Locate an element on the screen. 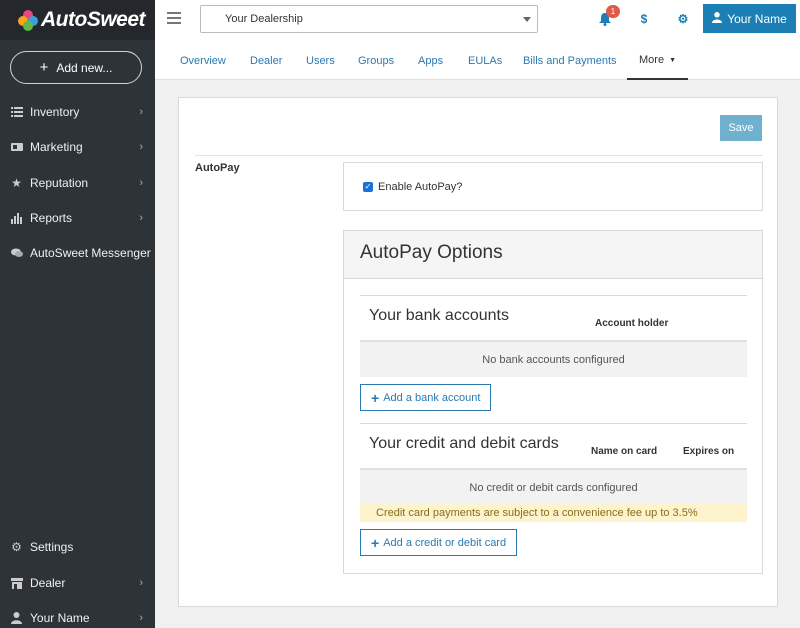 This screenshot has height=628, width=800. add-card-label: Add a credit or debit card is located at coordinates (445, 542).